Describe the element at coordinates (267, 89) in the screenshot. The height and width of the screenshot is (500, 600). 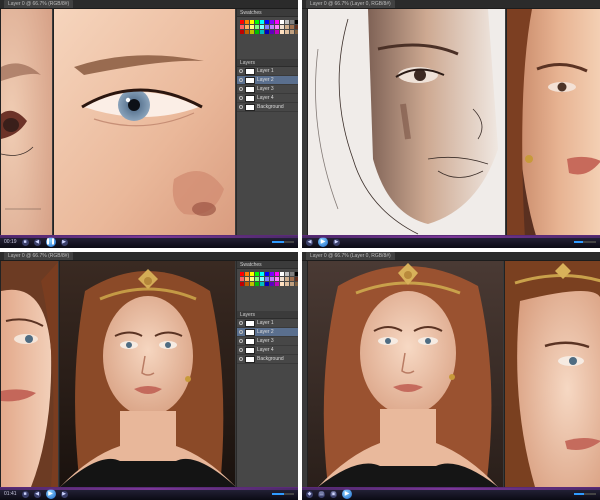
I see `layer-row: Layer 3` at that location.